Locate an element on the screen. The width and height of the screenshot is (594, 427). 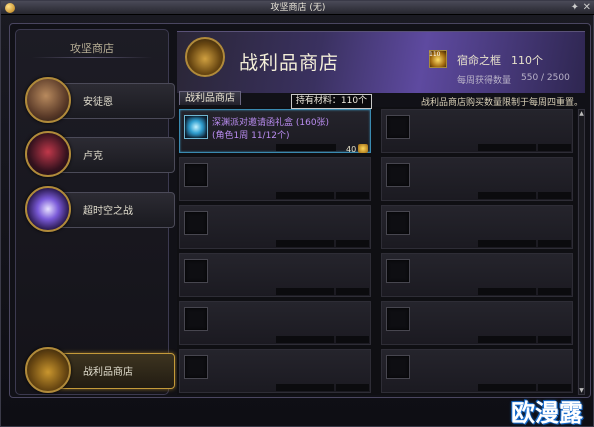
shop-item: 深渊派对邀请函礼盒 (160张) (角色1周 11/12个) 40 is located at coordinates (275, 131).